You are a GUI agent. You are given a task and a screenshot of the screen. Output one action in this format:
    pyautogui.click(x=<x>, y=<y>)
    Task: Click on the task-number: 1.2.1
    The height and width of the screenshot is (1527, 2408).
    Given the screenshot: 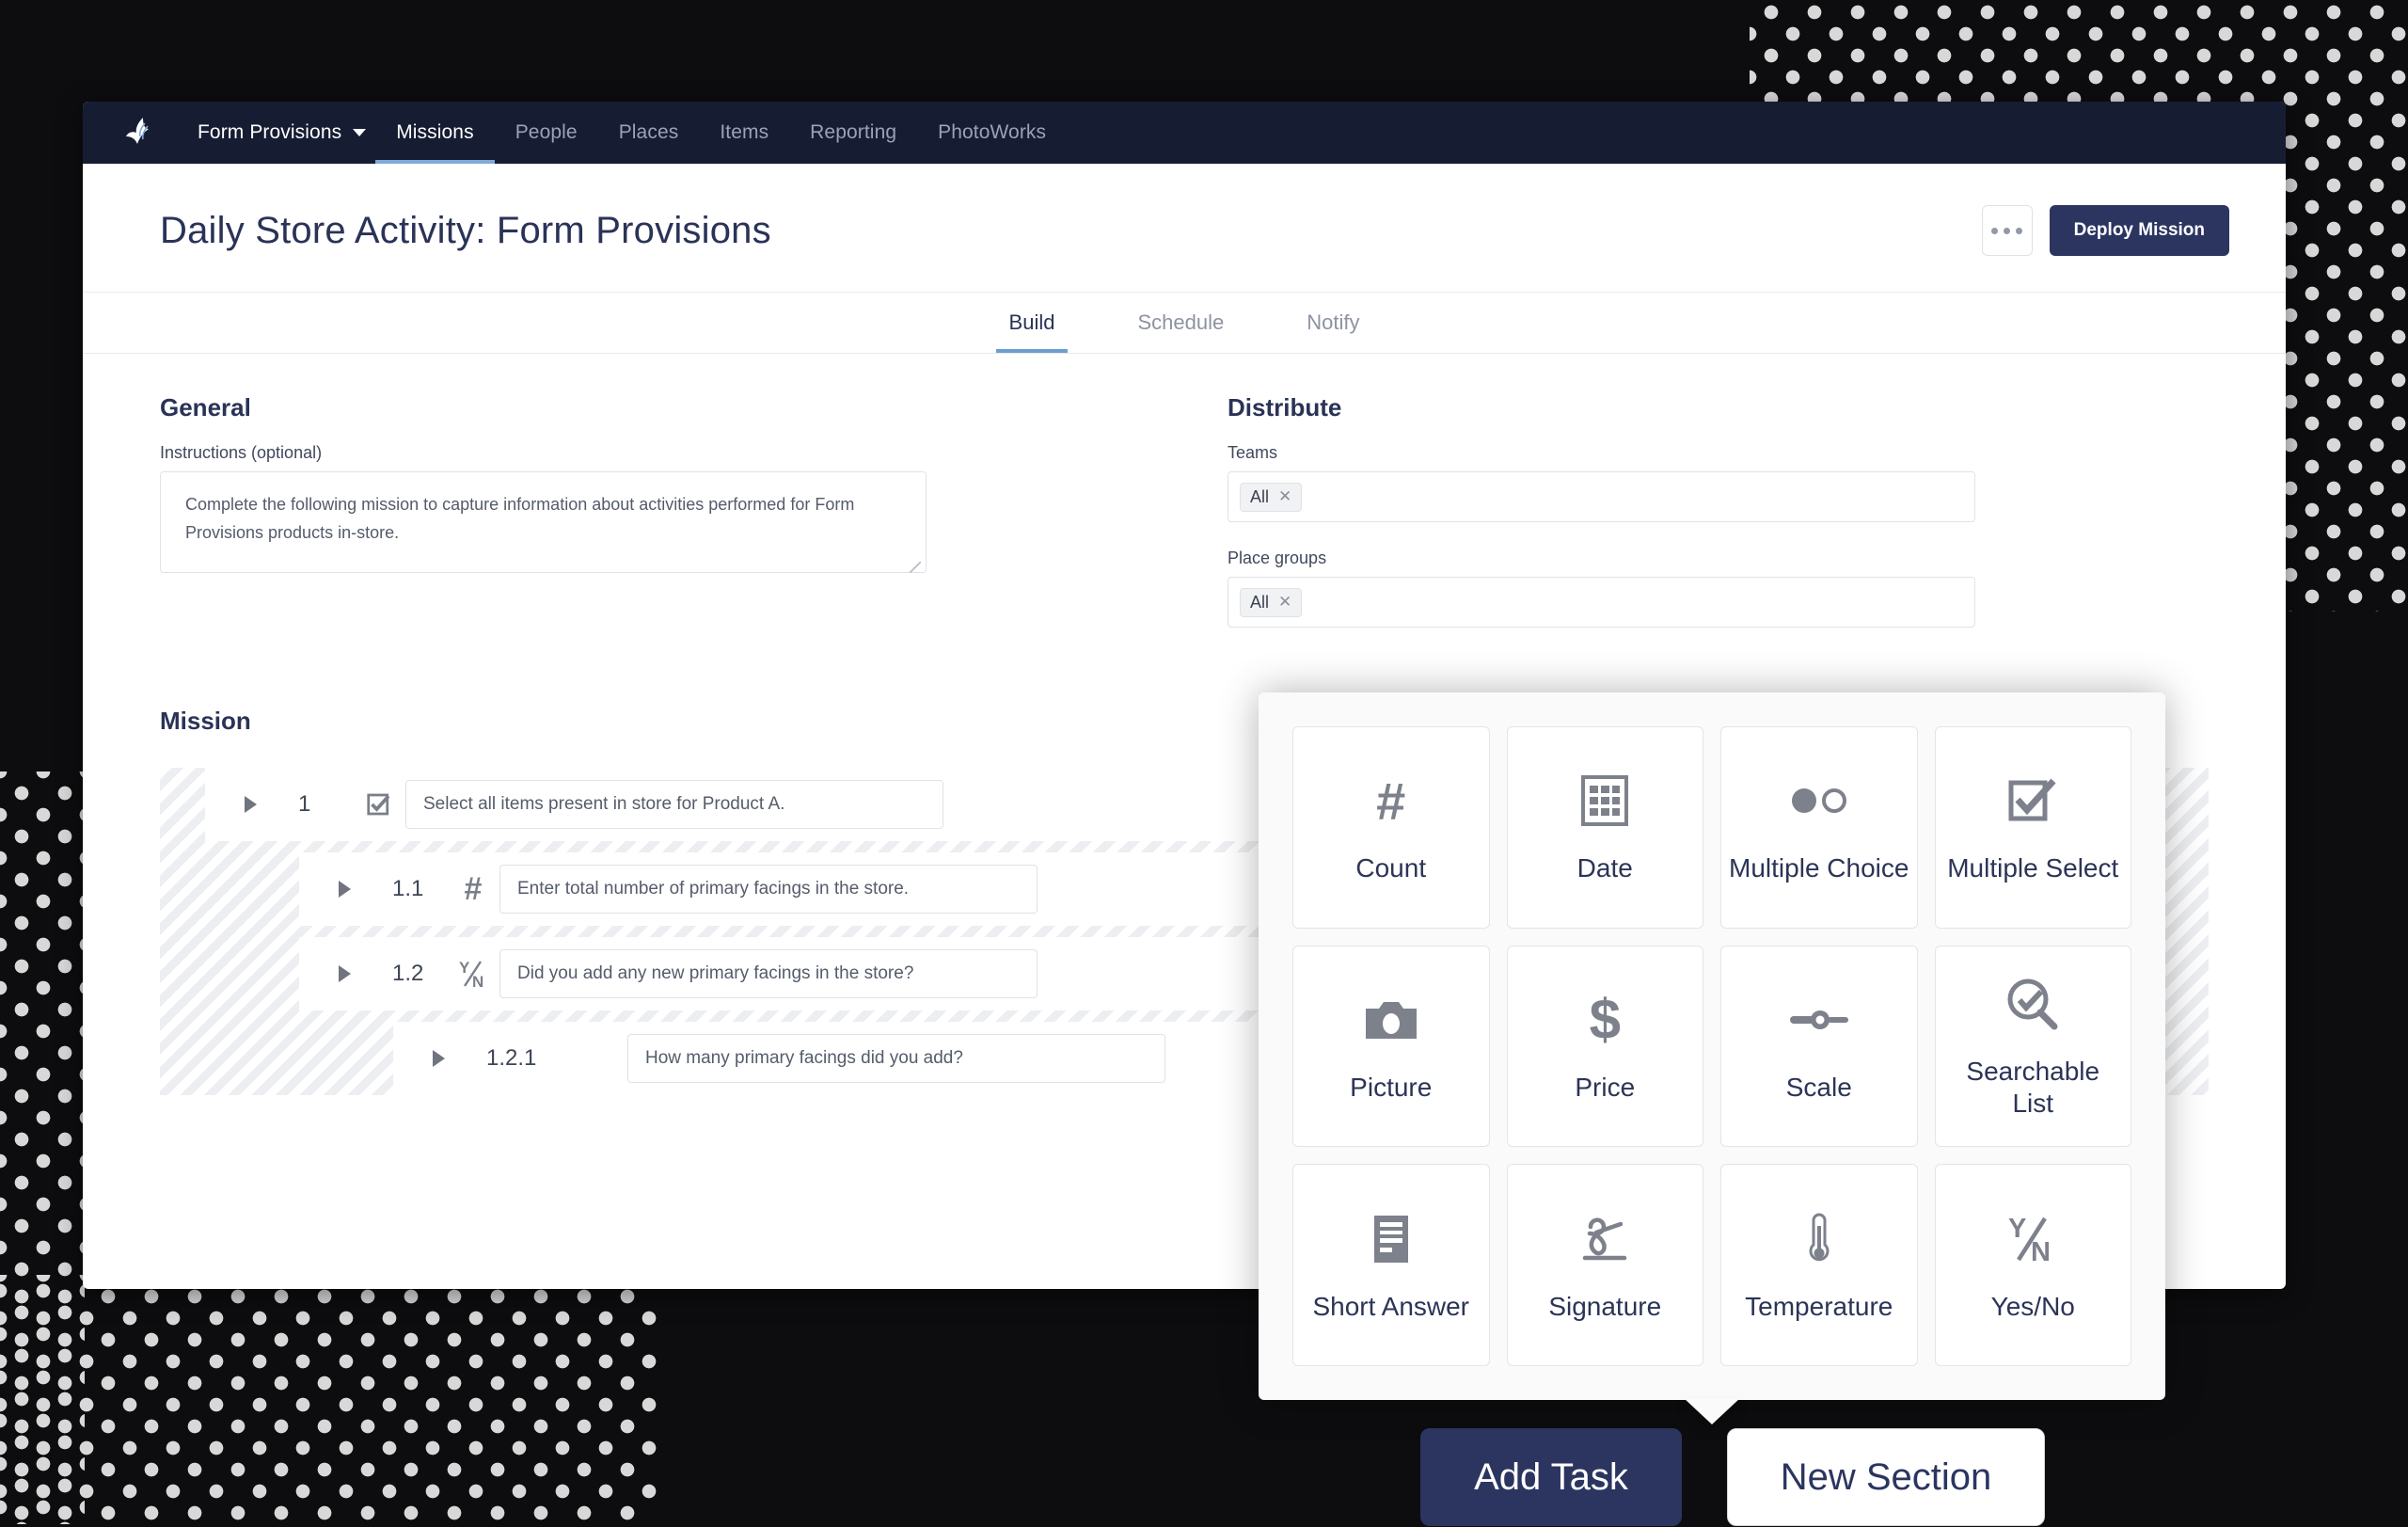 What is the action you would take?
    pyautogui.click(x=512, y=1058)
    